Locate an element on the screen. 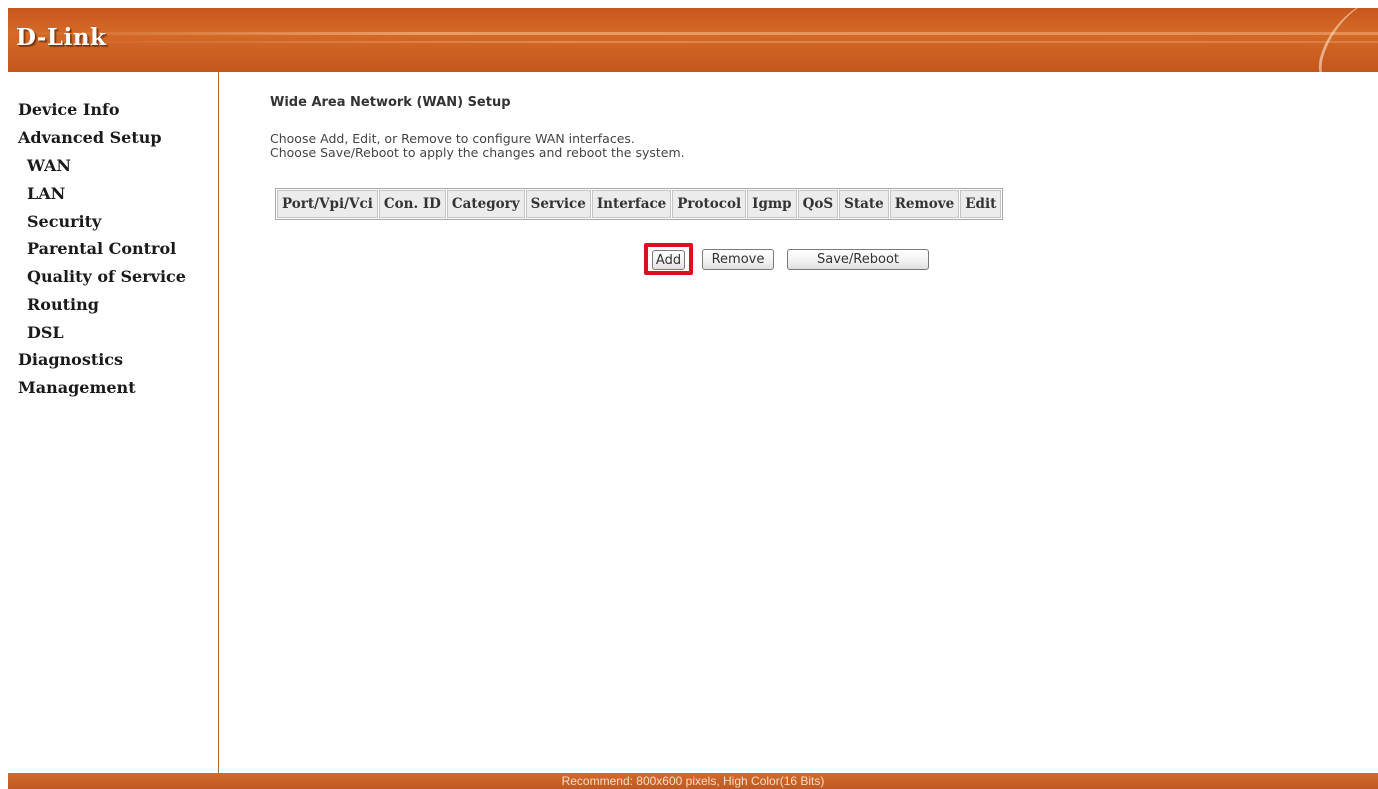 This screenshot has height=789, width=1378. column-header-con-id: Con. ID is located at coordinates (412, 204).